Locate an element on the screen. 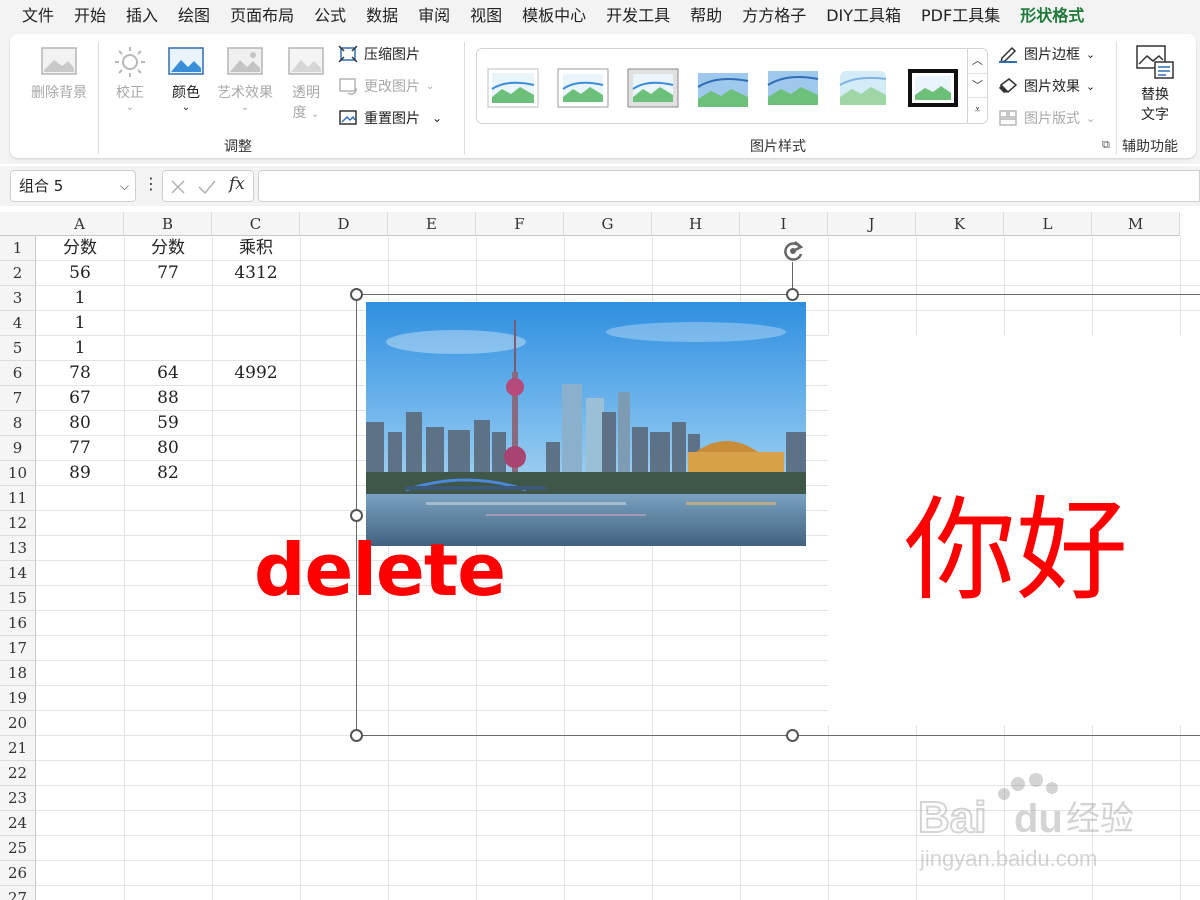 Image resolution: width=1200 pixels, height=900 pixels. menu-tab: 方方格子 is located at coordinates (774, 16).